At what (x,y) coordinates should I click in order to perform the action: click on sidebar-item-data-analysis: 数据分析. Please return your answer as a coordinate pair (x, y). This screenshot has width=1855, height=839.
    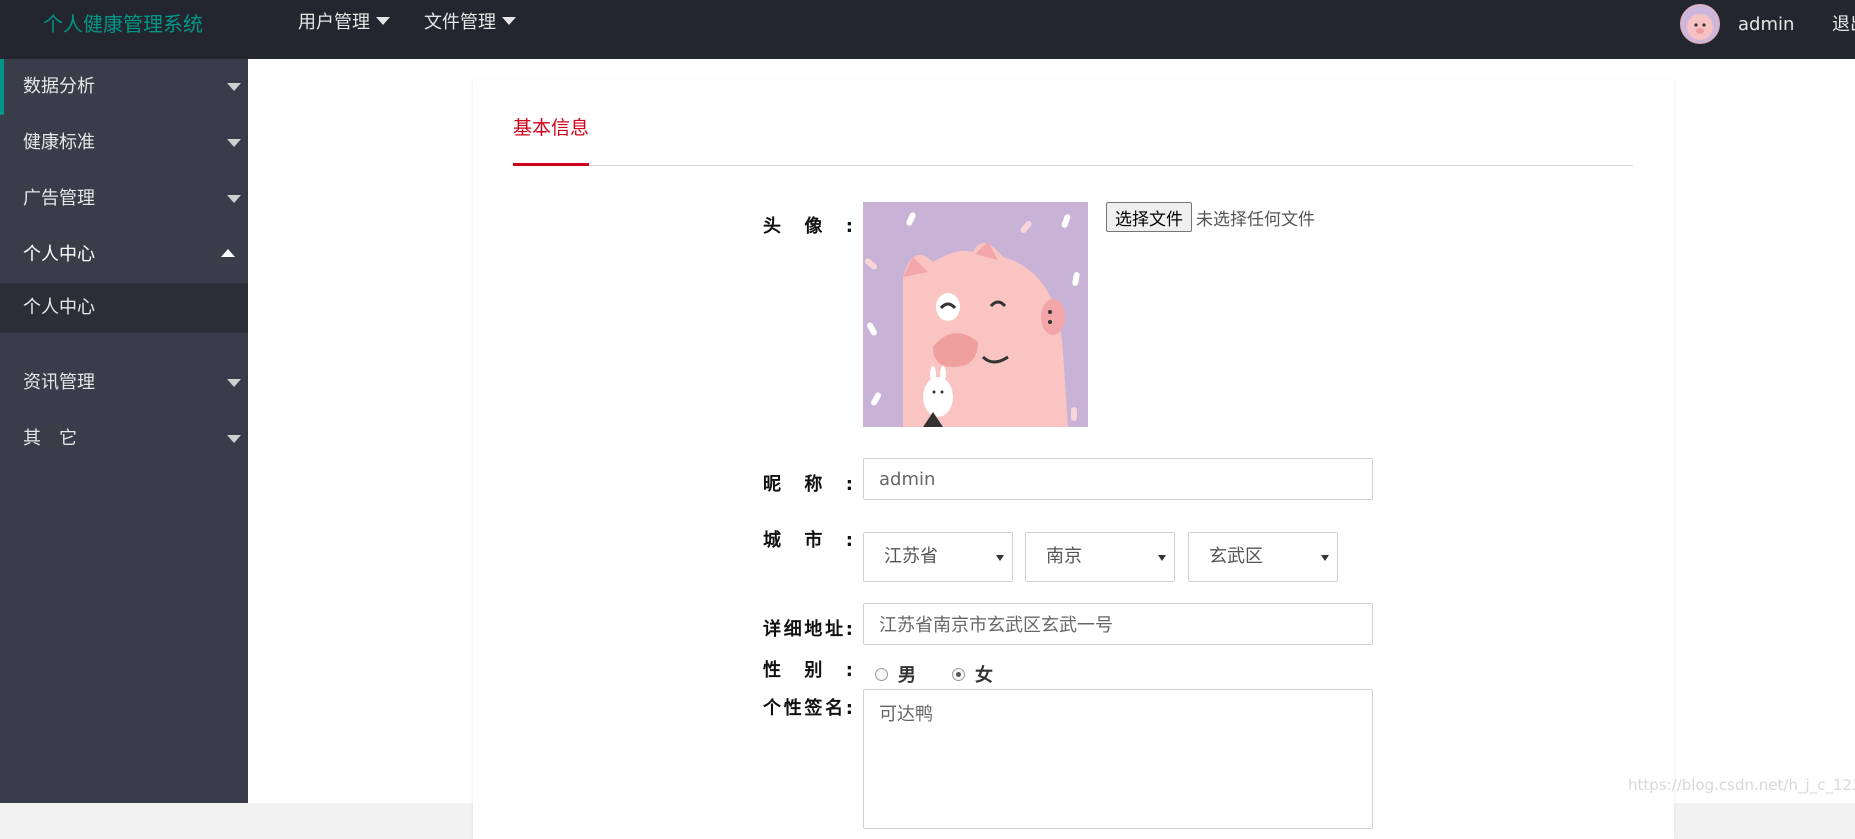
    Looking at the image, I should click on (124, 87).